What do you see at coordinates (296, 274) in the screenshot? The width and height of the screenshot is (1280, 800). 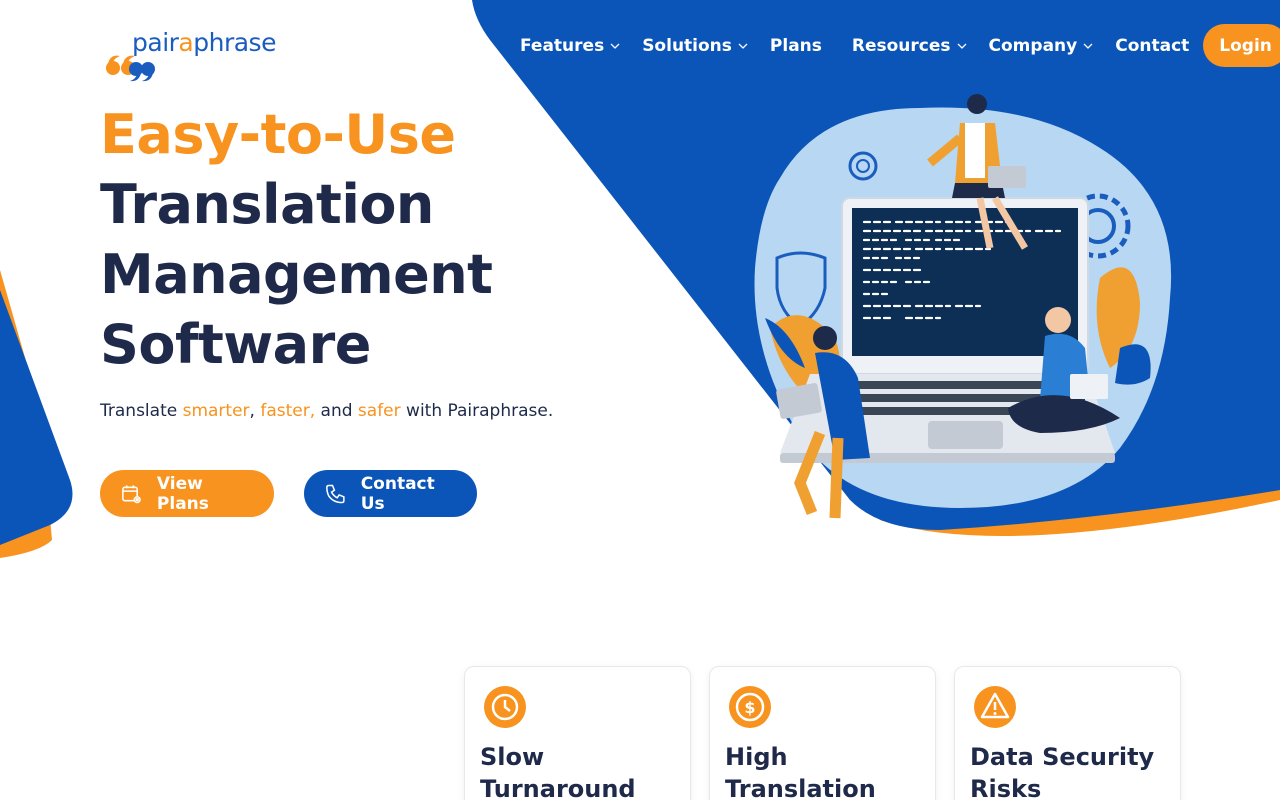 I see `headline-line: Management` at bounding box center [296, 274].